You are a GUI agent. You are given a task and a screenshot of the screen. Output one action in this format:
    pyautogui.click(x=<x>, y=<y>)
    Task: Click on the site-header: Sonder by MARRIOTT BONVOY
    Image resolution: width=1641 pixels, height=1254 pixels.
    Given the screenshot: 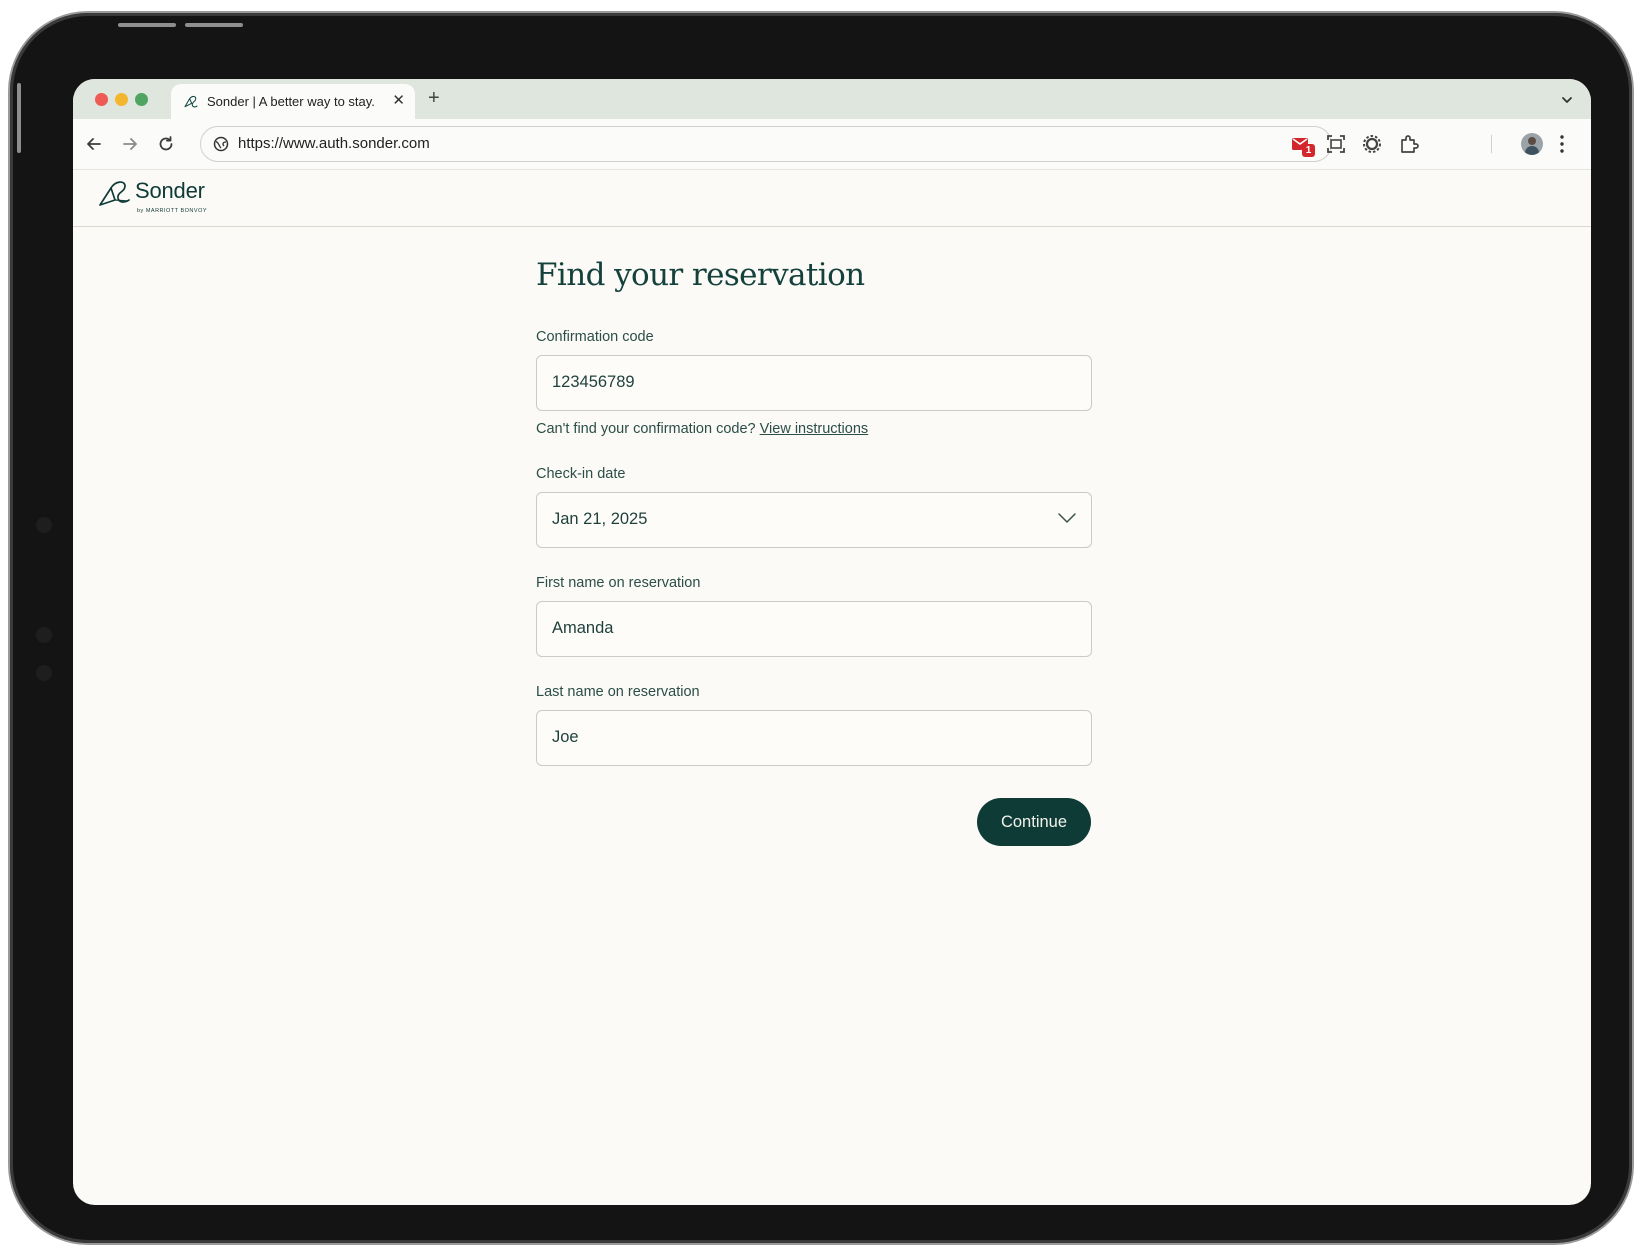 What is the action you would take?
    pyautogui.click(x=832, y=198)
    